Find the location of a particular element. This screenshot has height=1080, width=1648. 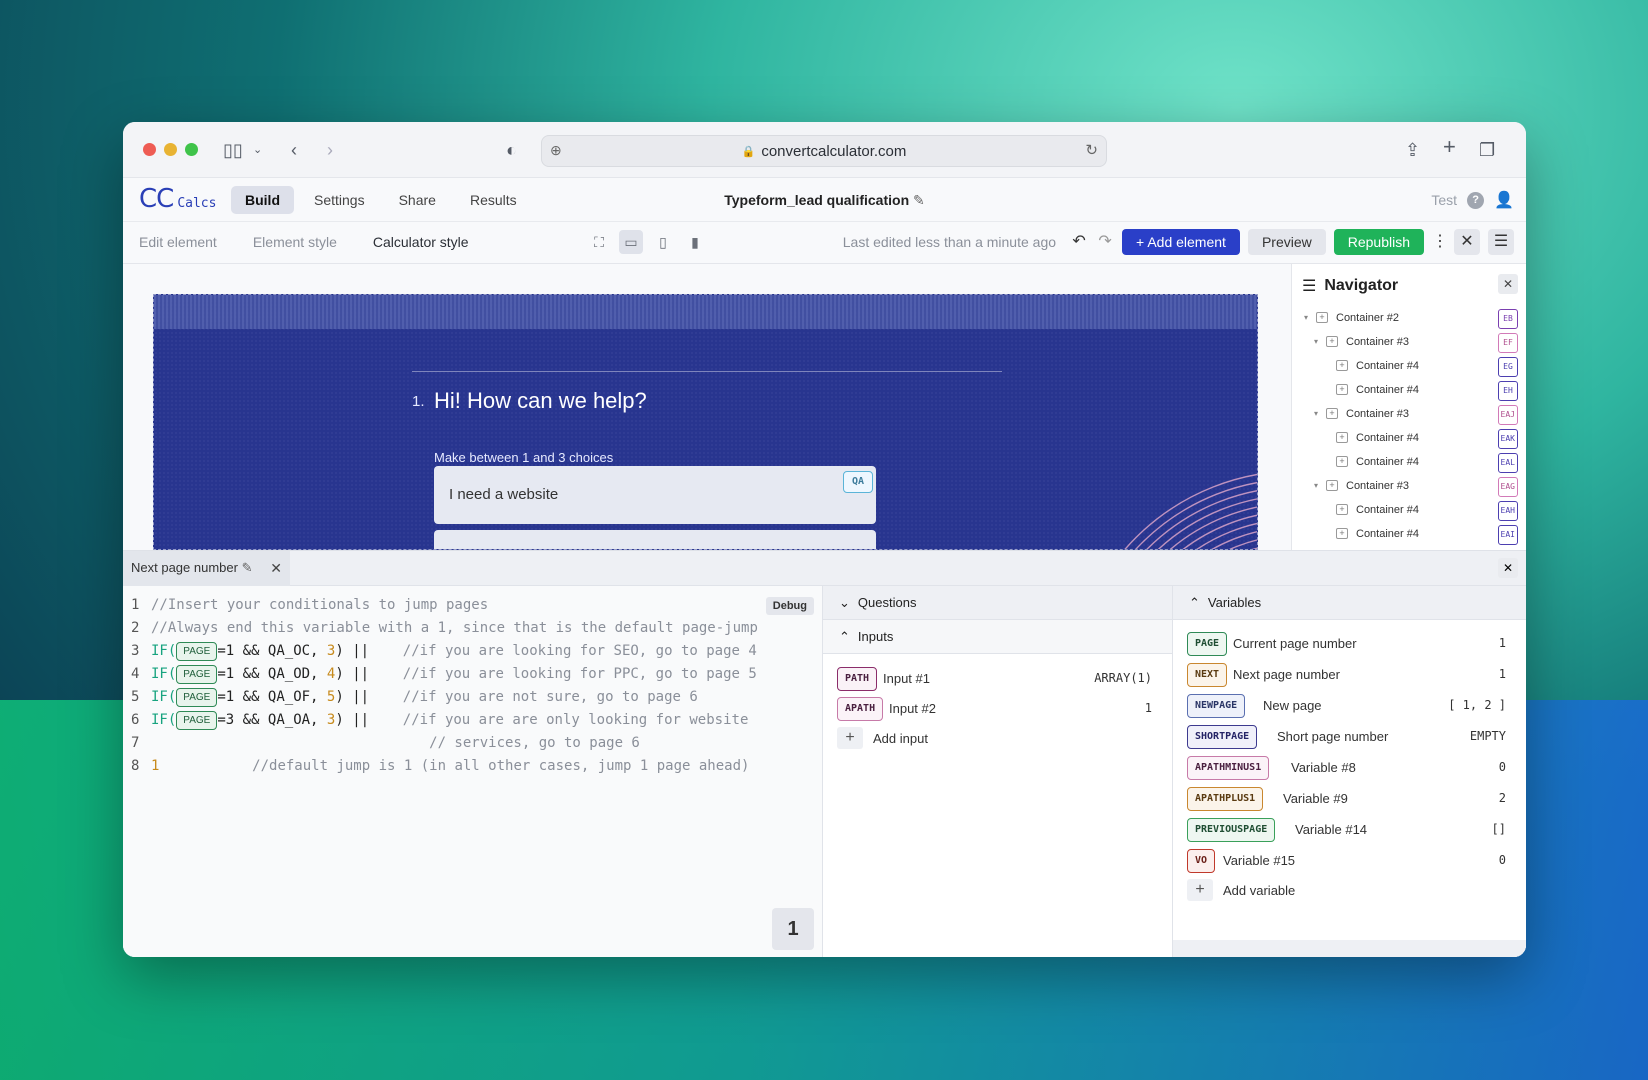

desktop-icon: ▭ is located at coordinates (631, 242).